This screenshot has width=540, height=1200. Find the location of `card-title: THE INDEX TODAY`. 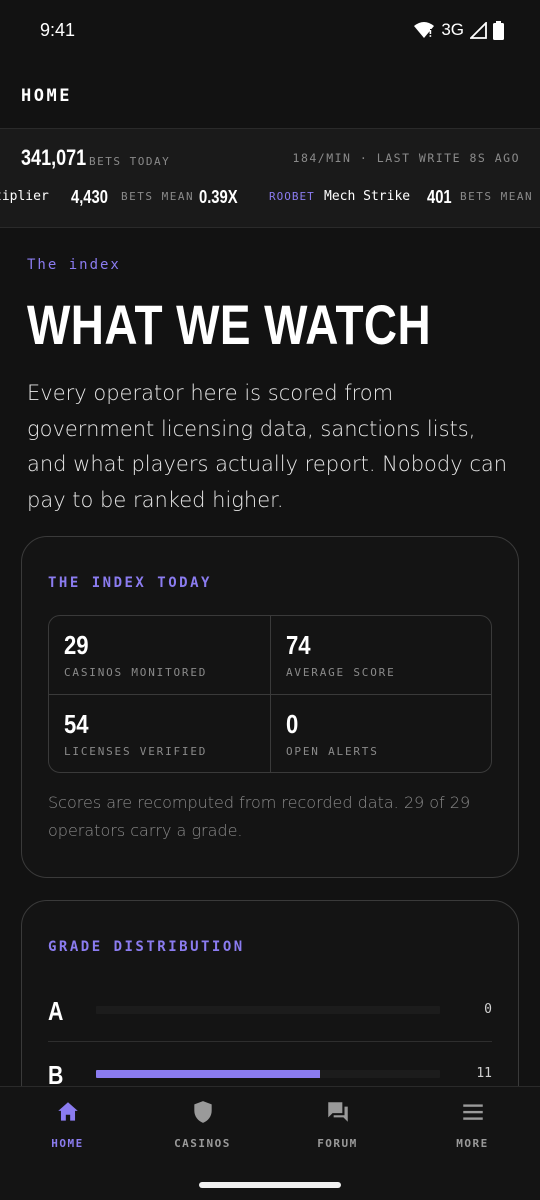

card-title: THE INDEX TODAY is located at coordinates (130, 583).